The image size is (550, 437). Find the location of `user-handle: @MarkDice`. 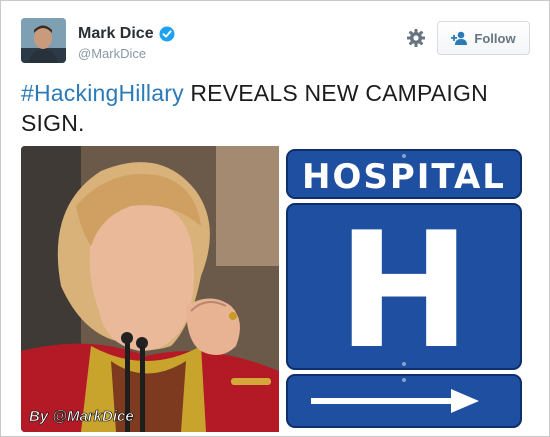

user-handle: @MarkDice is located at coordinates (112, 53).